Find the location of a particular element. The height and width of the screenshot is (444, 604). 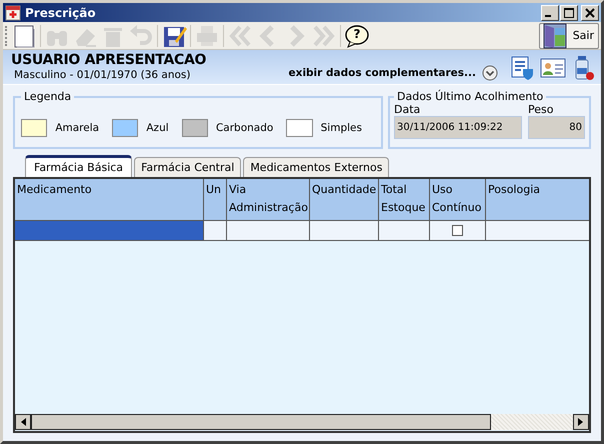

maximize-button is located at coordinates (569, 12).